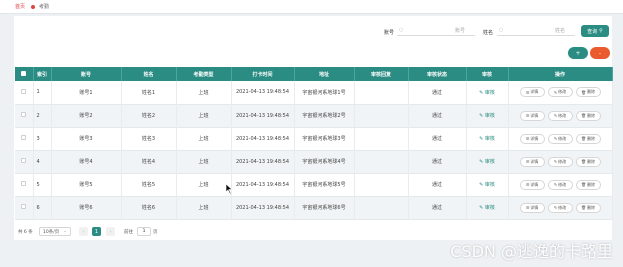 This screenshot has width=623, height=267. What do you see at coordinates (263, 74) in the screenshot?
I see `header-time: 打卡时间` at bounding box center [263, 74].